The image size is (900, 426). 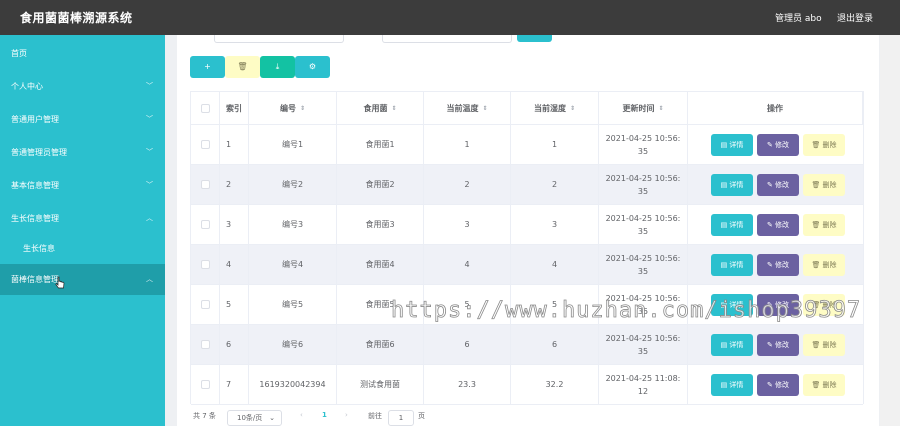 I want to click on page-number-1: 1, so click(x=324, y=415).